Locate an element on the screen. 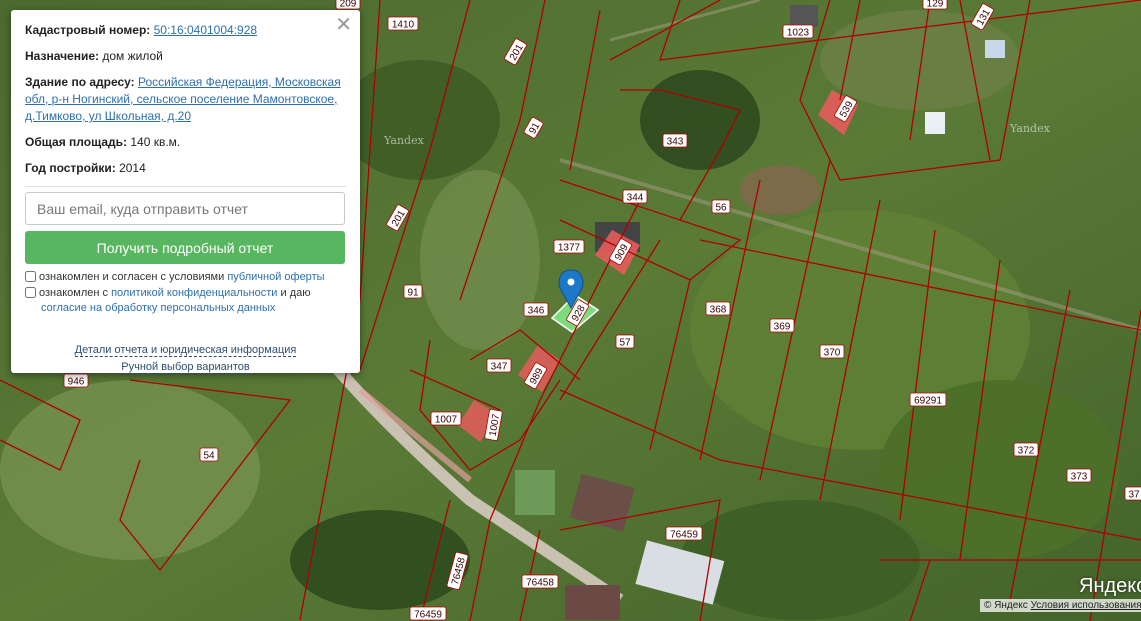 The width and height of the screenshot is (1141, 621). parcel-number-text: 347 is located at coordinates (499, 367).